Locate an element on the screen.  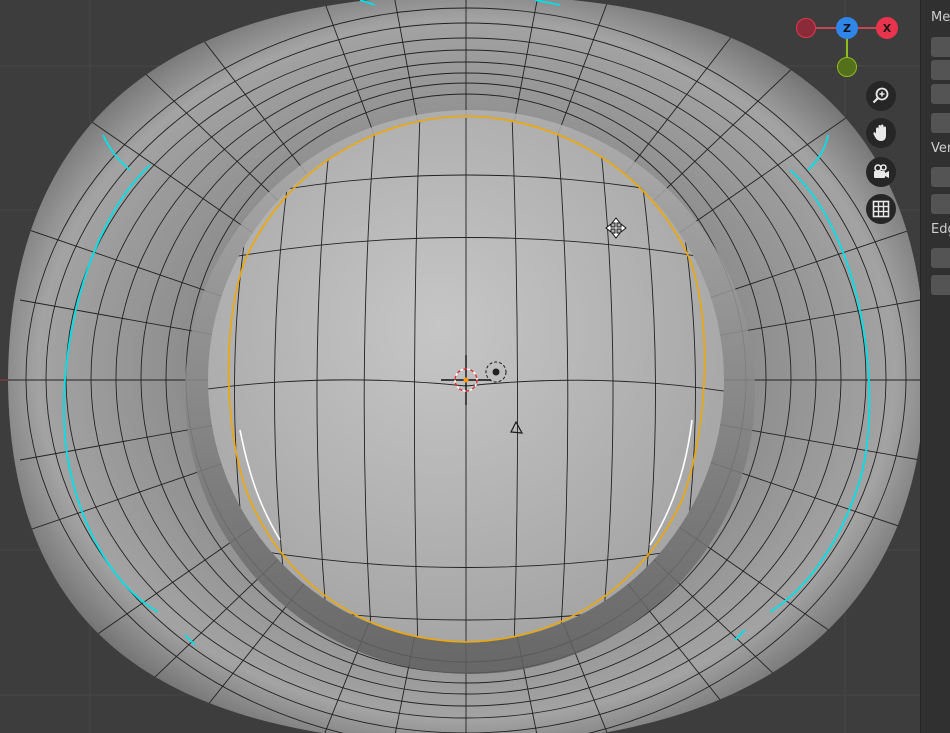
panel-label-edge: Edg is located at coordinates (940, 229).